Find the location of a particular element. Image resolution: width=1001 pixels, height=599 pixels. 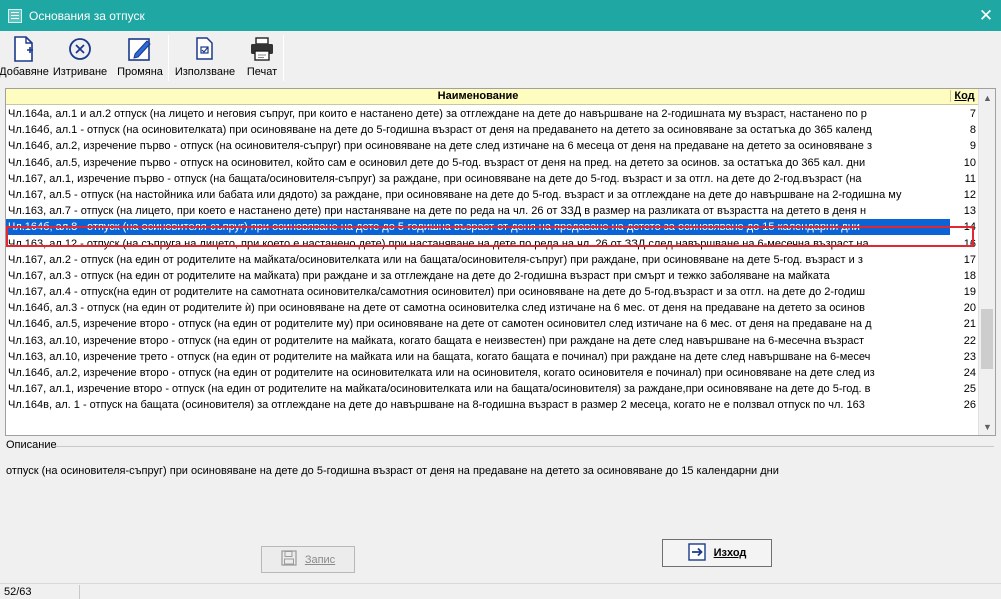

floppy-disk-icon is located at coordinates (289, 559).